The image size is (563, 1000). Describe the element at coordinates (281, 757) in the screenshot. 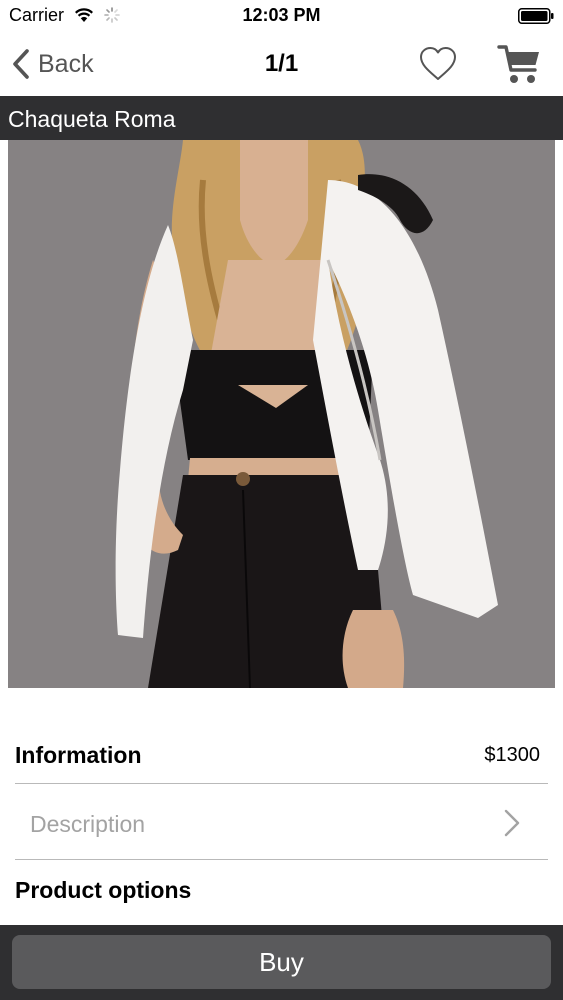

I see `information-row: Information $1300` at that location.